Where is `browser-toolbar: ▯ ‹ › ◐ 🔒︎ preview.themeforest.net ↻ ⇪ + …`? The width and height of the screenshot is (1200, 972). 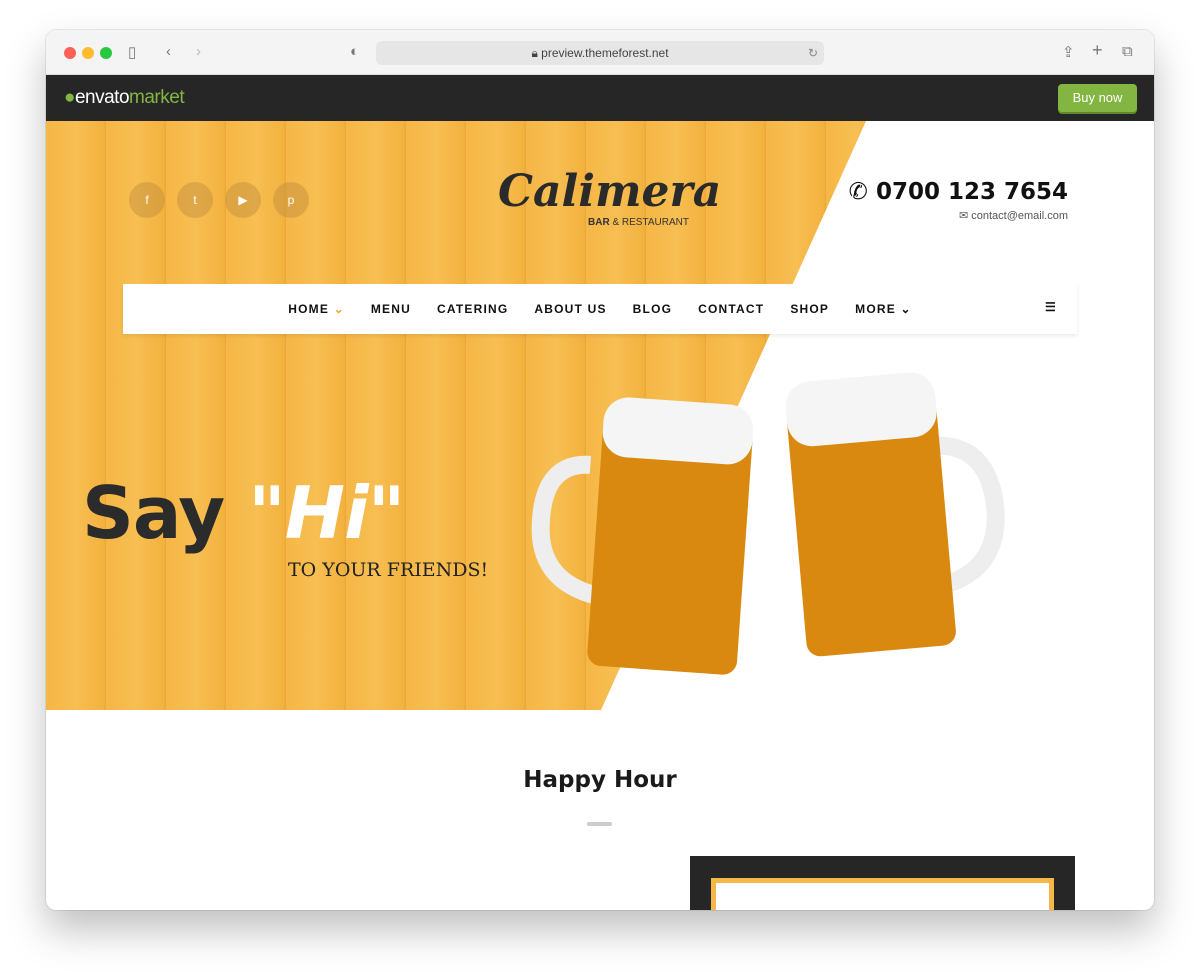
browser-toolbar: ▯ ‹ › ◐ 🔒︎ preview.themeforest.net ↻ ⇪ + … is located at coordinates (600, 52).